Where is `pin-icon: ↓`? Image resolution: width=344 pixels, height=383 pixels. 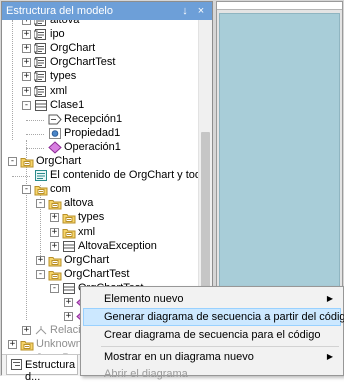 pin-icon: ↓ is located at coordinates (185, 11).